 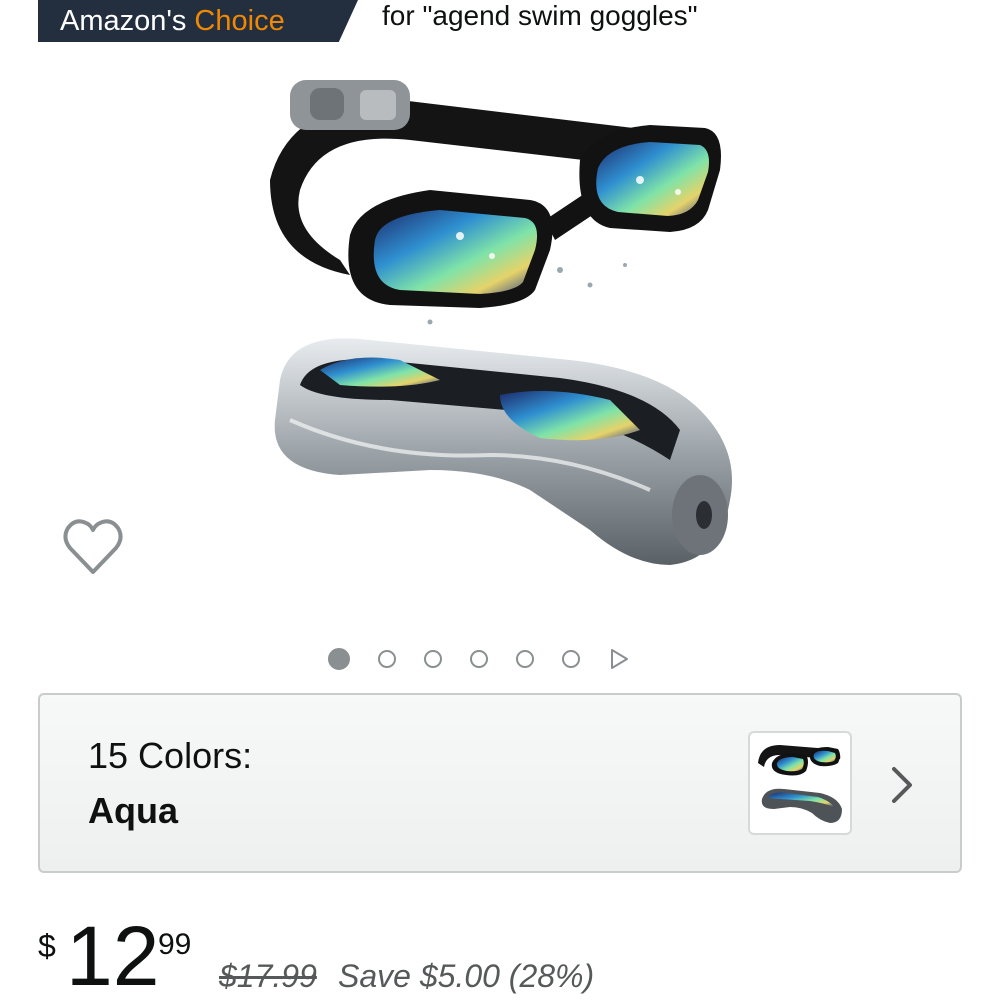 I want to click on color-count-label: 15 Colors:, so click(x=170, y=755).